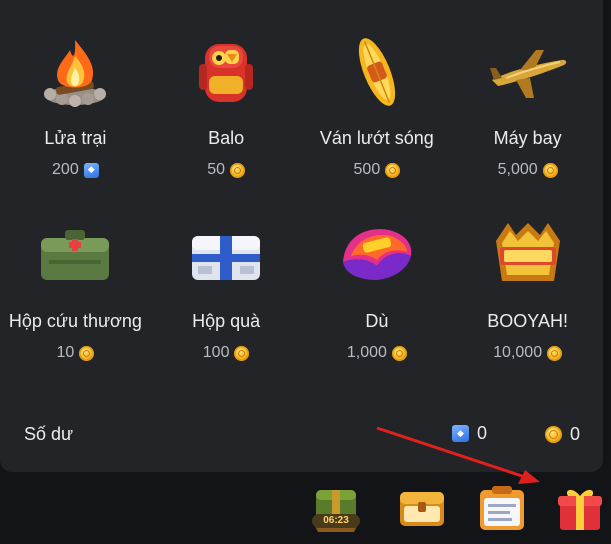 The image size is (611, 544). I want to click on timer-badge: 06:23, so click(336, 521).